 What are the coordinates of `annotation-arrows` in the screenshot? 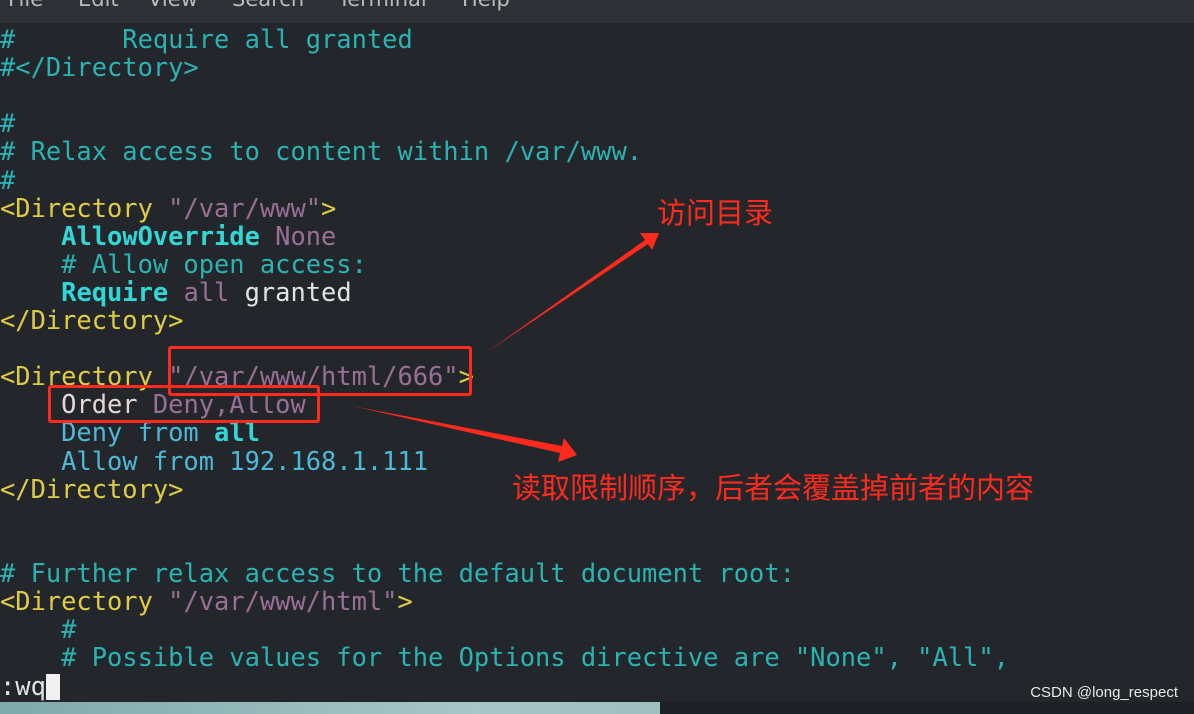 It's located at (505, 347).